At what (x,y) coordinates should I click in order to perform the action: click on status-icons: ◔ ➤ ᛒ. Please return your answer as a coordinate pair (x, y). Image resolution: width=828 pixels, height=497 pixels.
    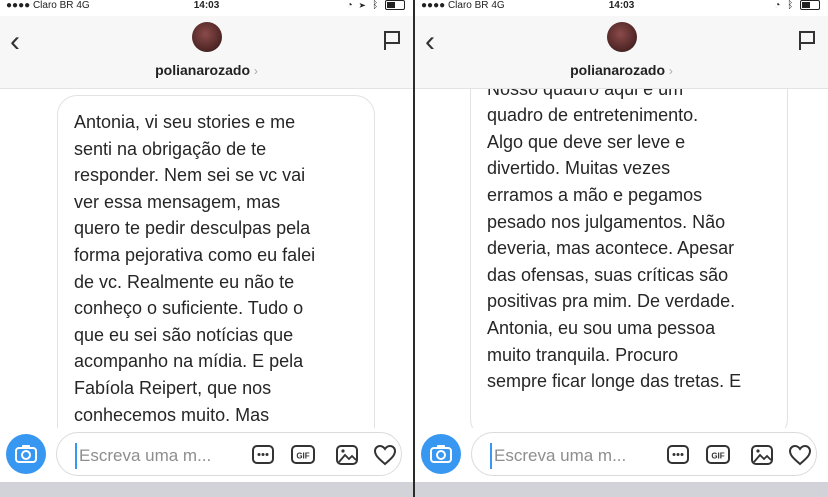
    Looking at the image, I should click on (376, 5).